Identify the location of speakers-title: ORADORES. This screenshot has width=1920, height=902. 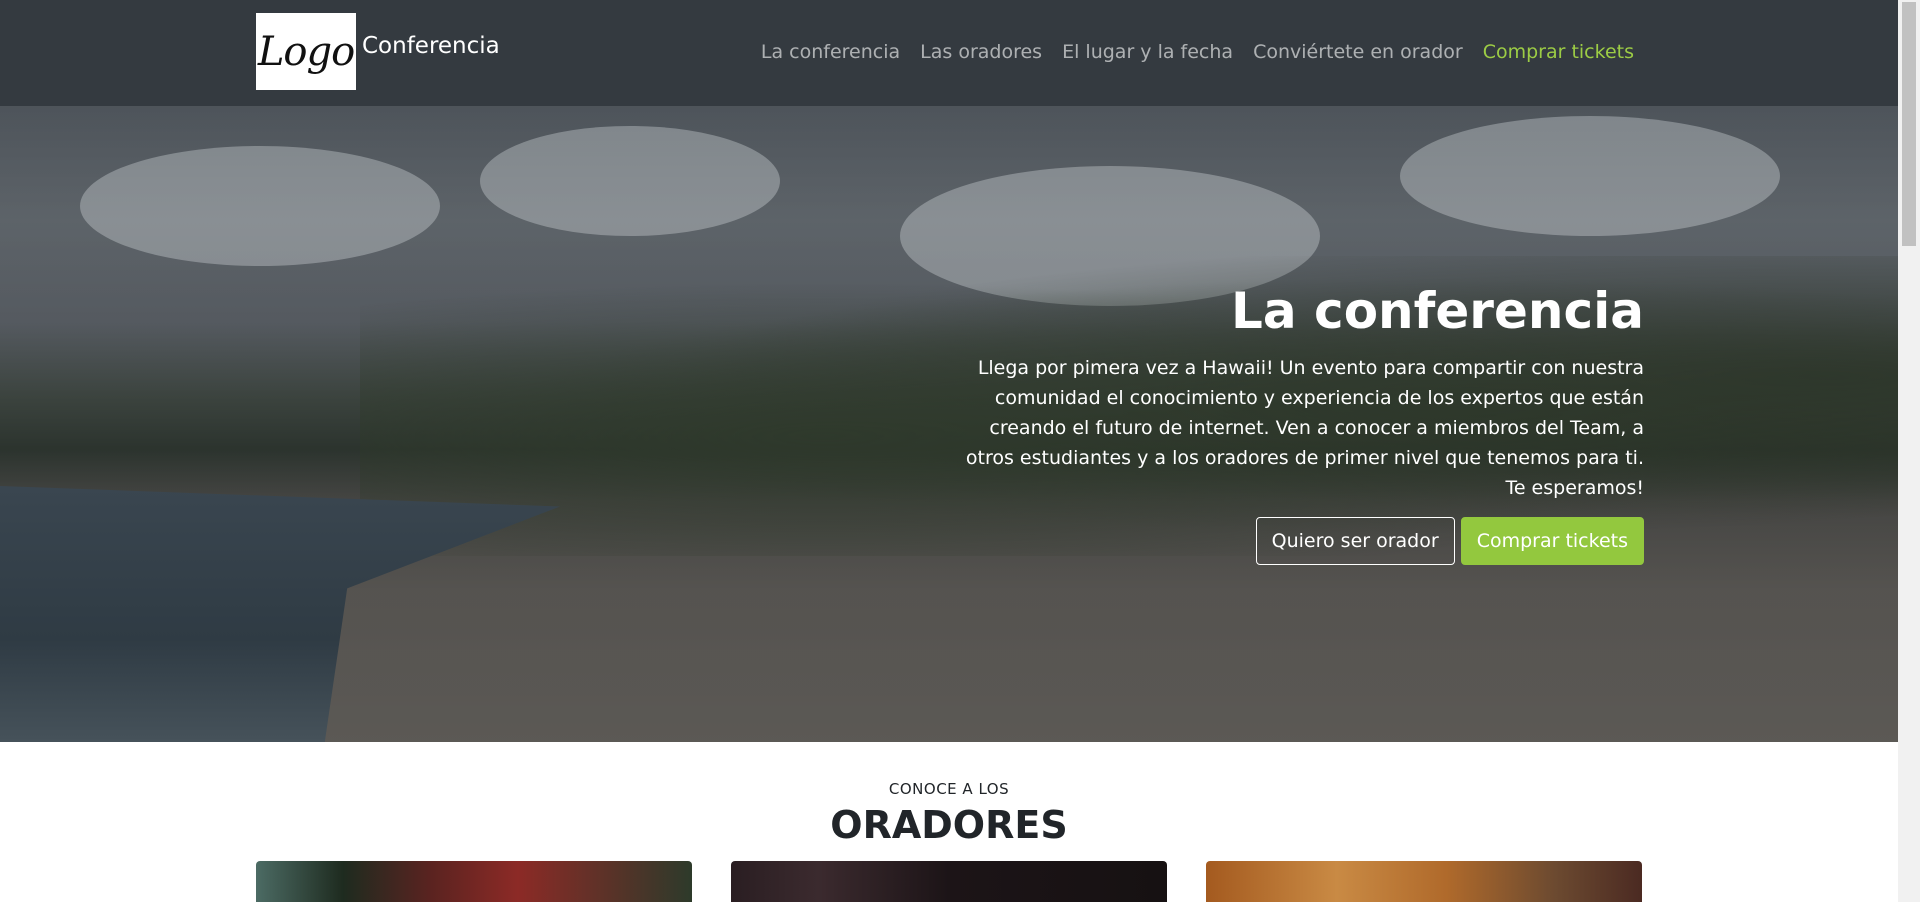
(949, 825).